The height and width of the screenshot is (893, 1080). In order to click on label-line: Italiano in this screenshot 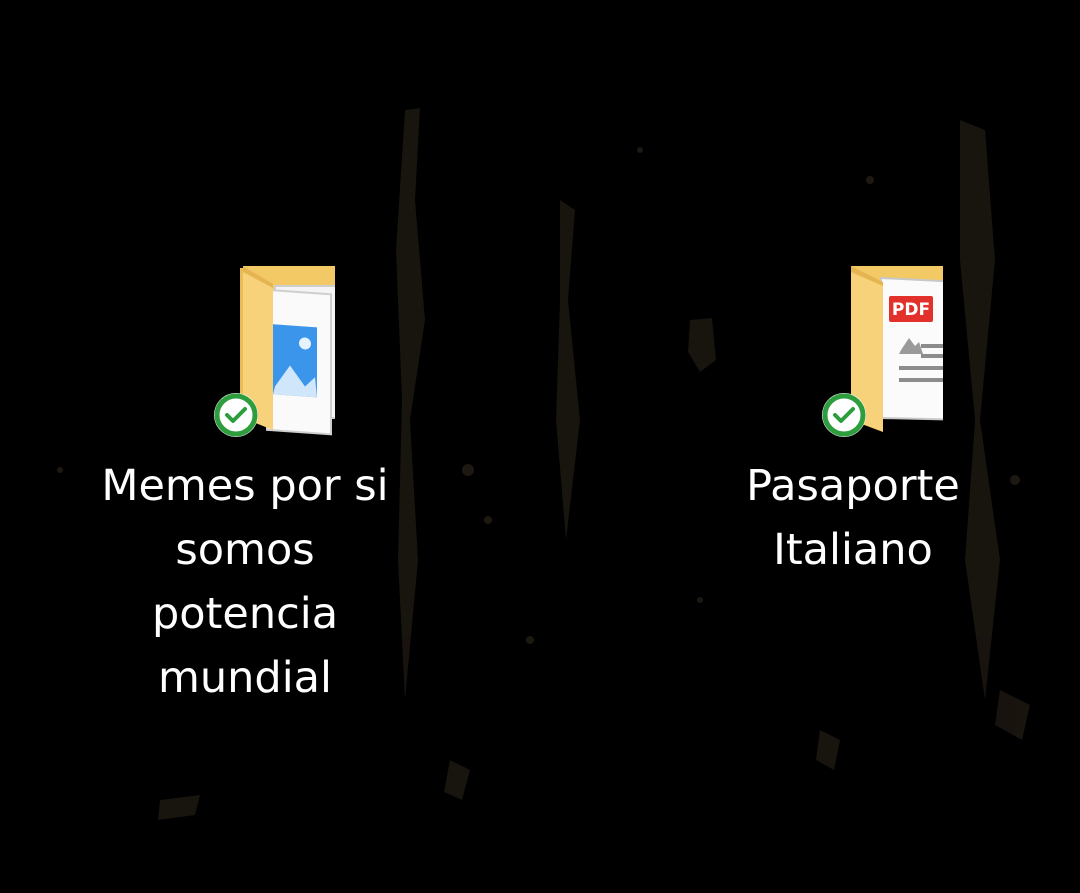, I will do `click(853, 550)`.